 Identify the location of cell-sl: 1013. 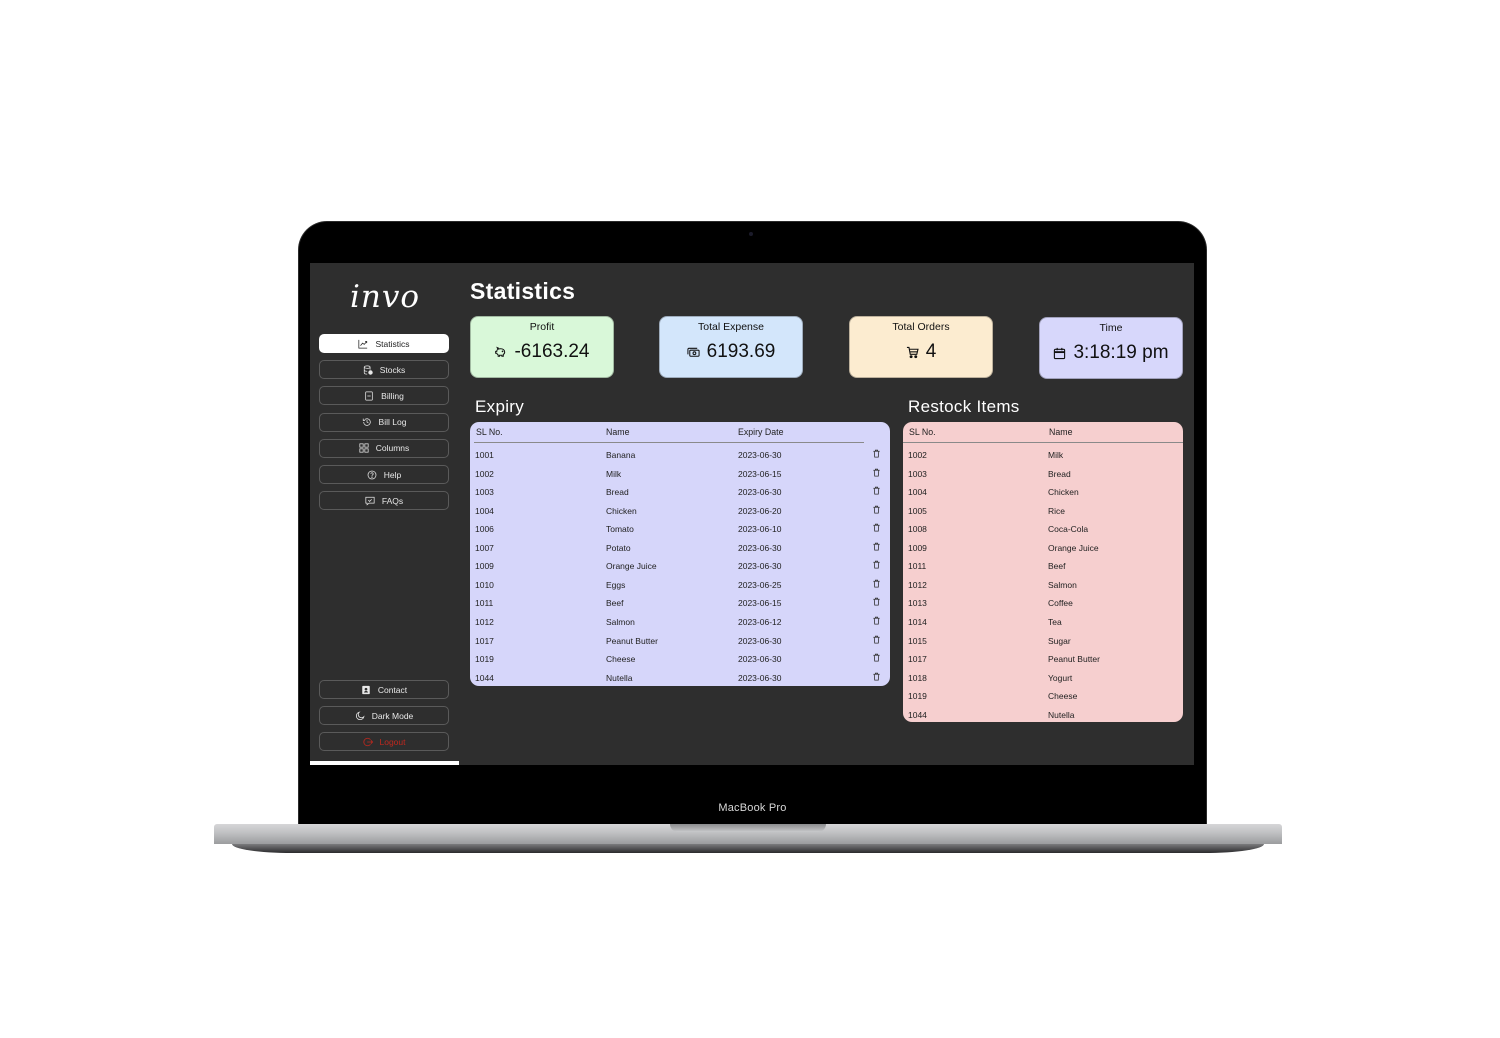
(917, 603).